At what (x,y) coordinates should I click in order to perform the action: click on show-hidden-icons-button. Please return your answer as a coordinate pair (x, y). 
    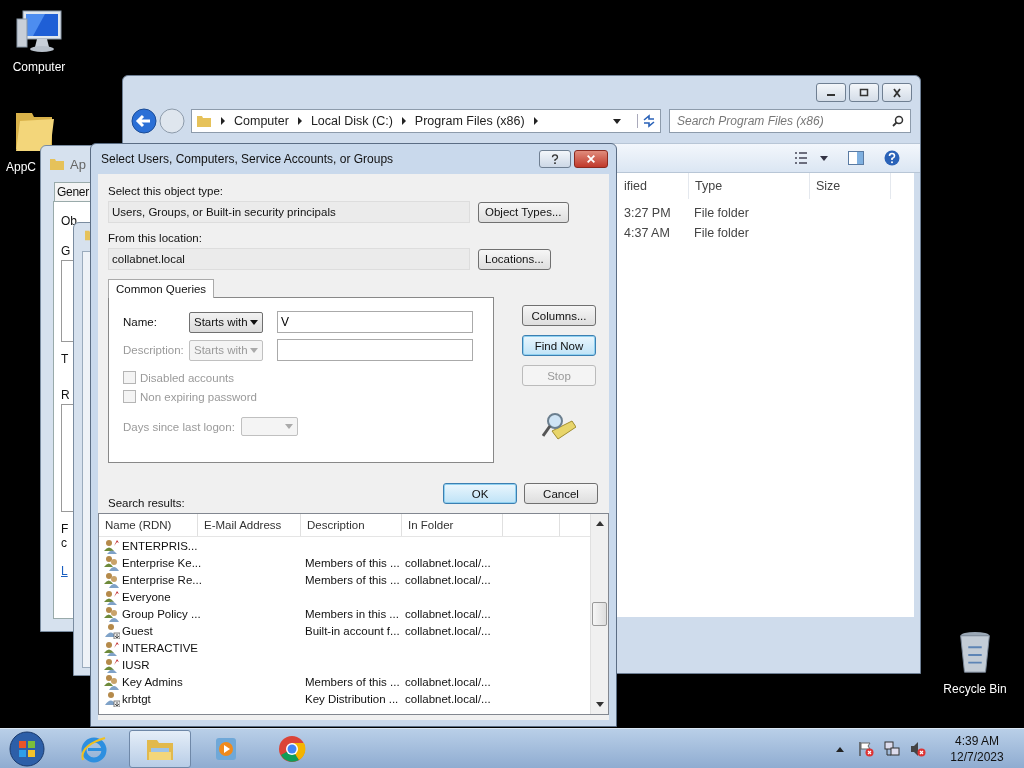
    Looking at the image, I should click on (840, 749).